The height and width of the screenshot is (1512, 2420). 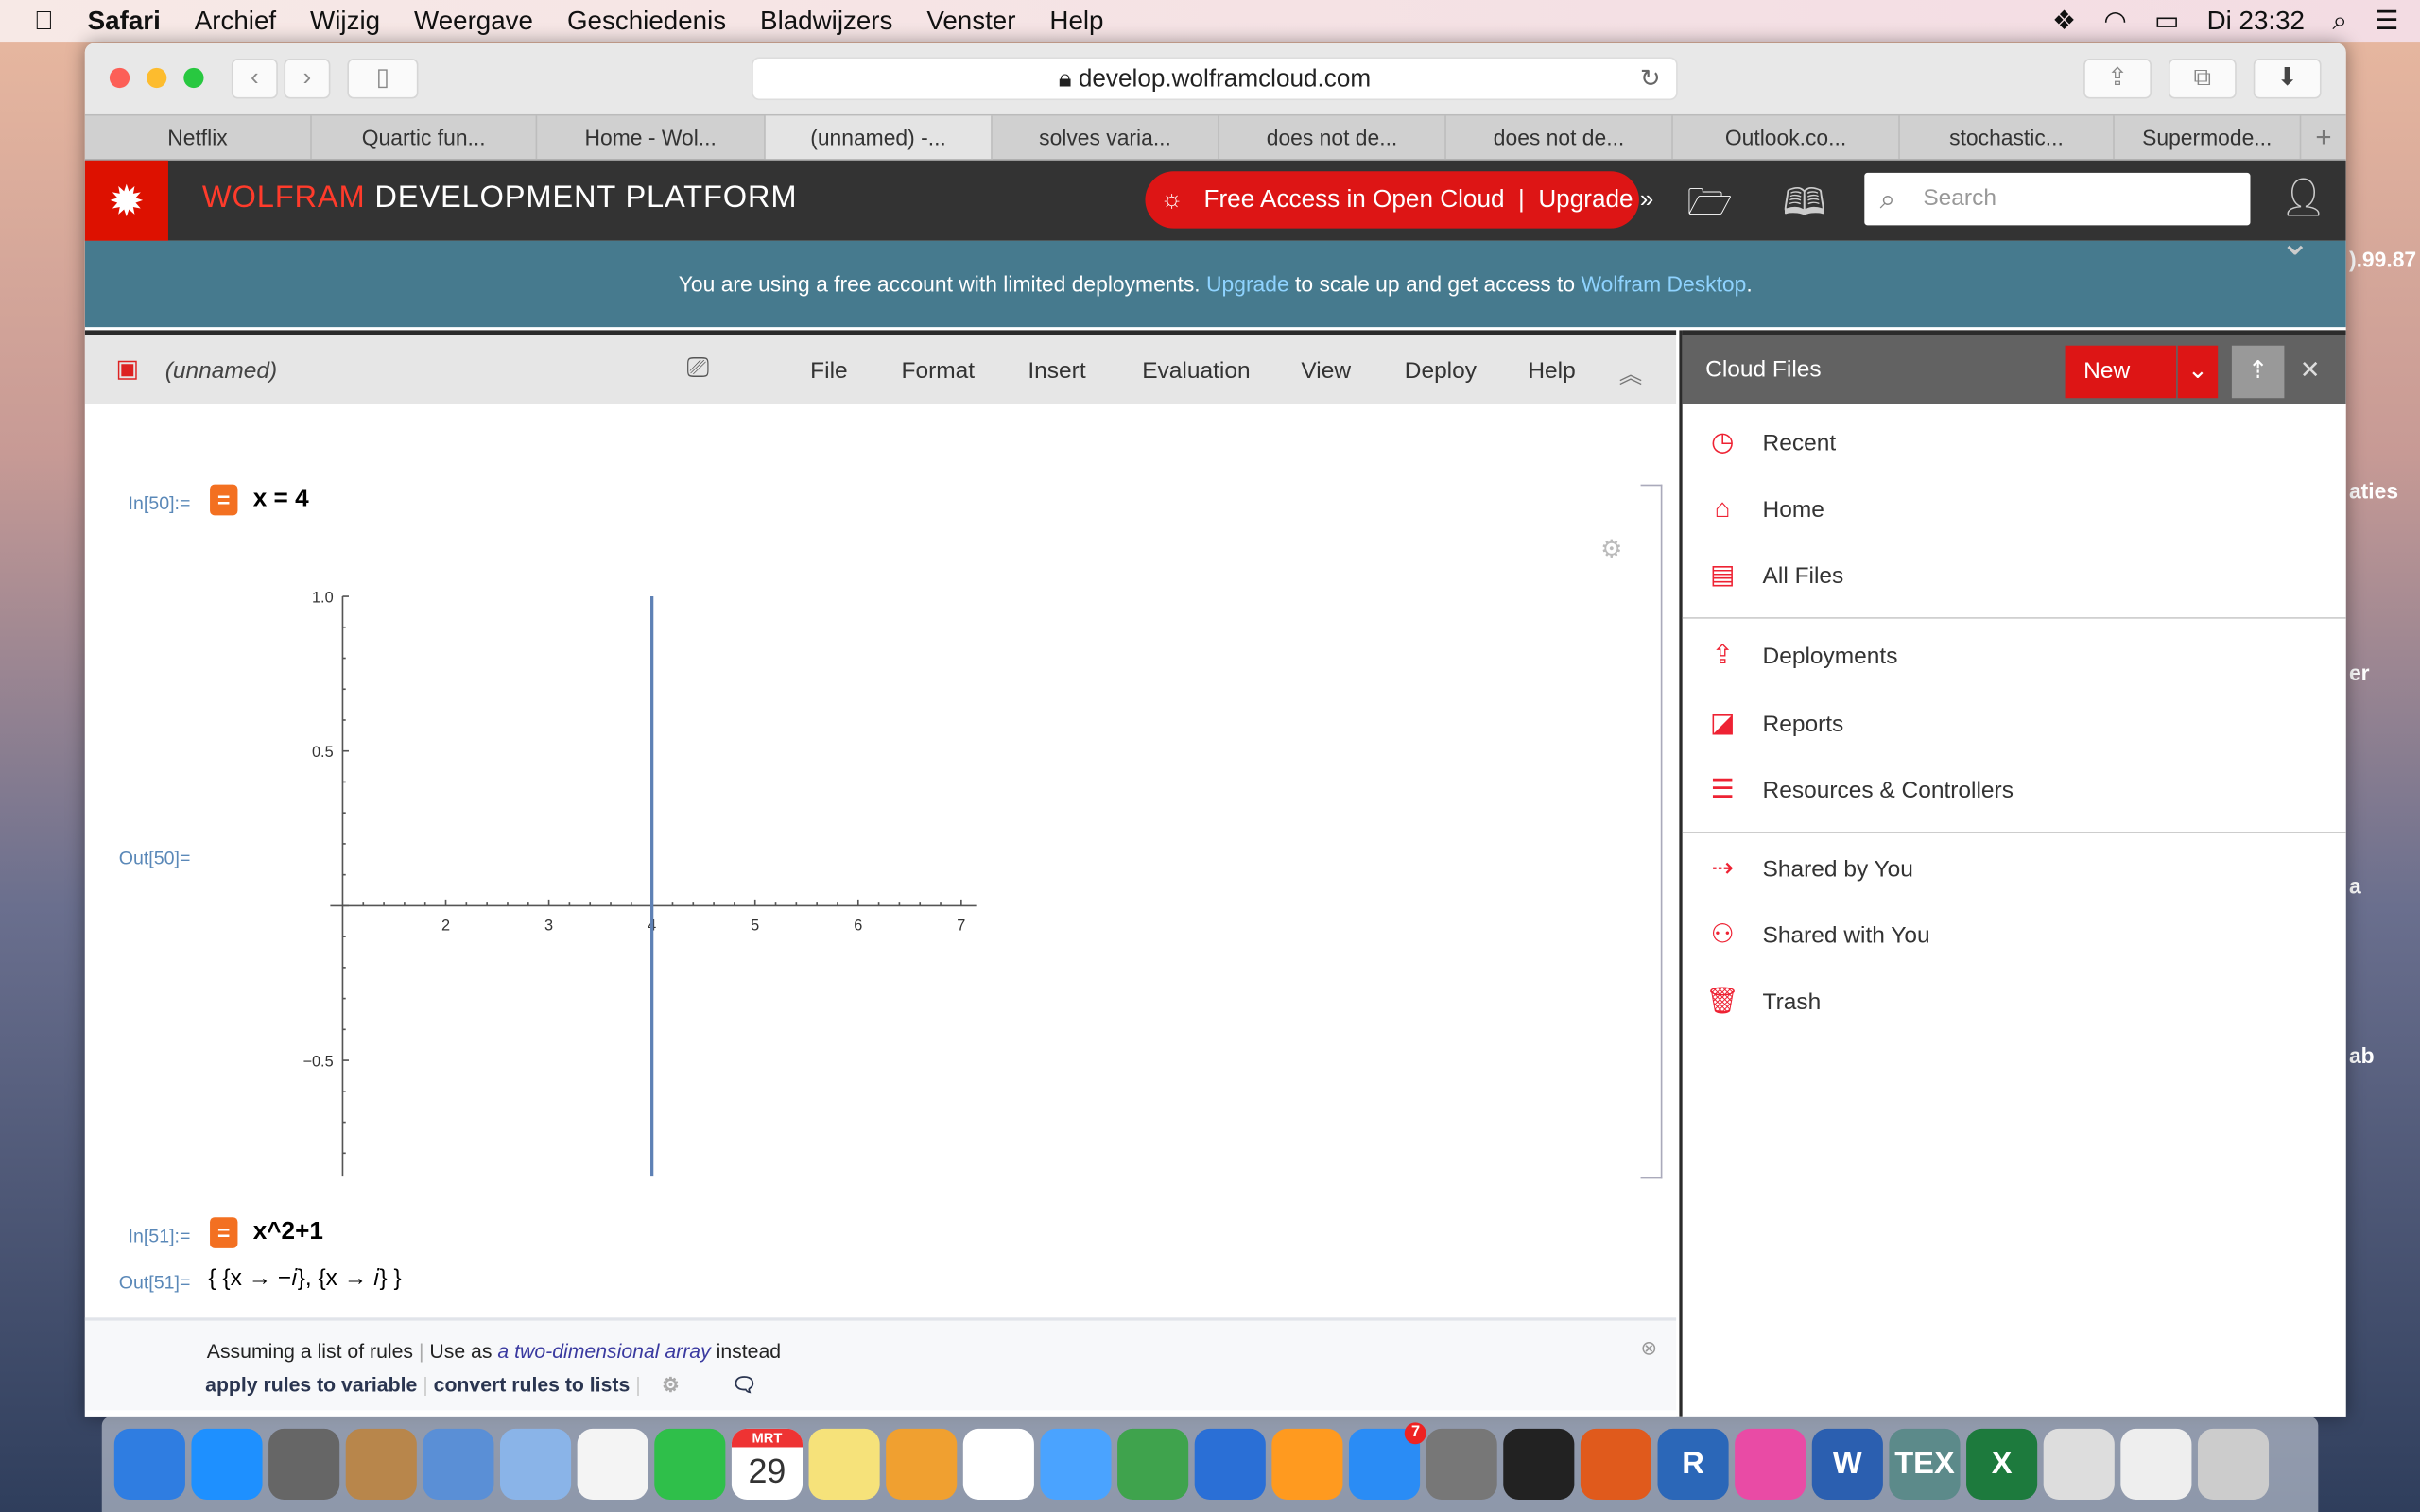 I want to click on new-button: New, so click(x=2121, y=372).